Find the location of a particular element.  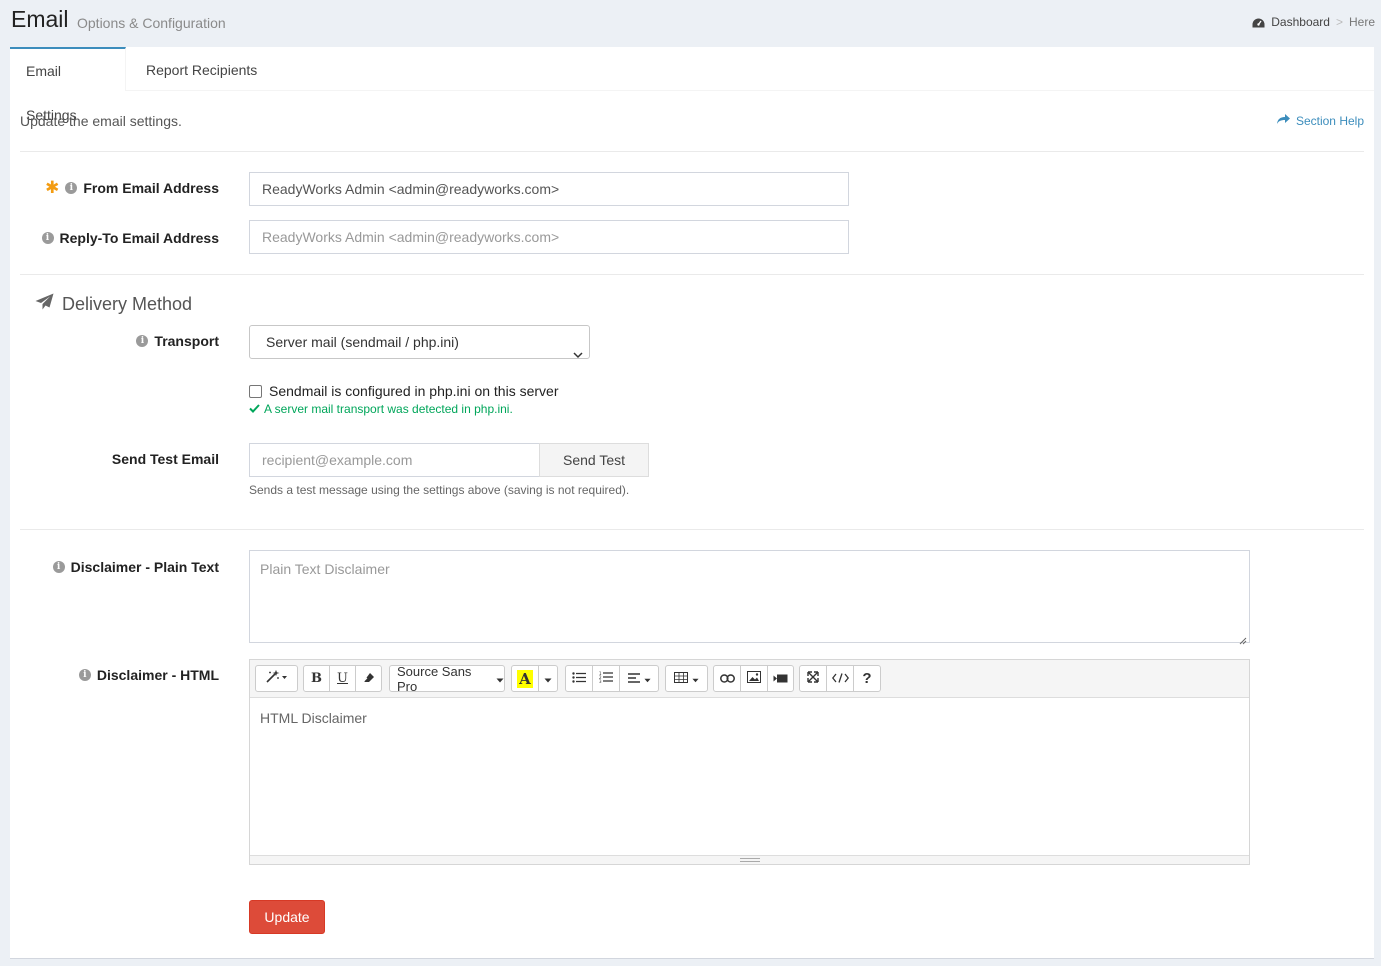

send-test-label-text: Send Test Email is located at coordinates (165, 459).